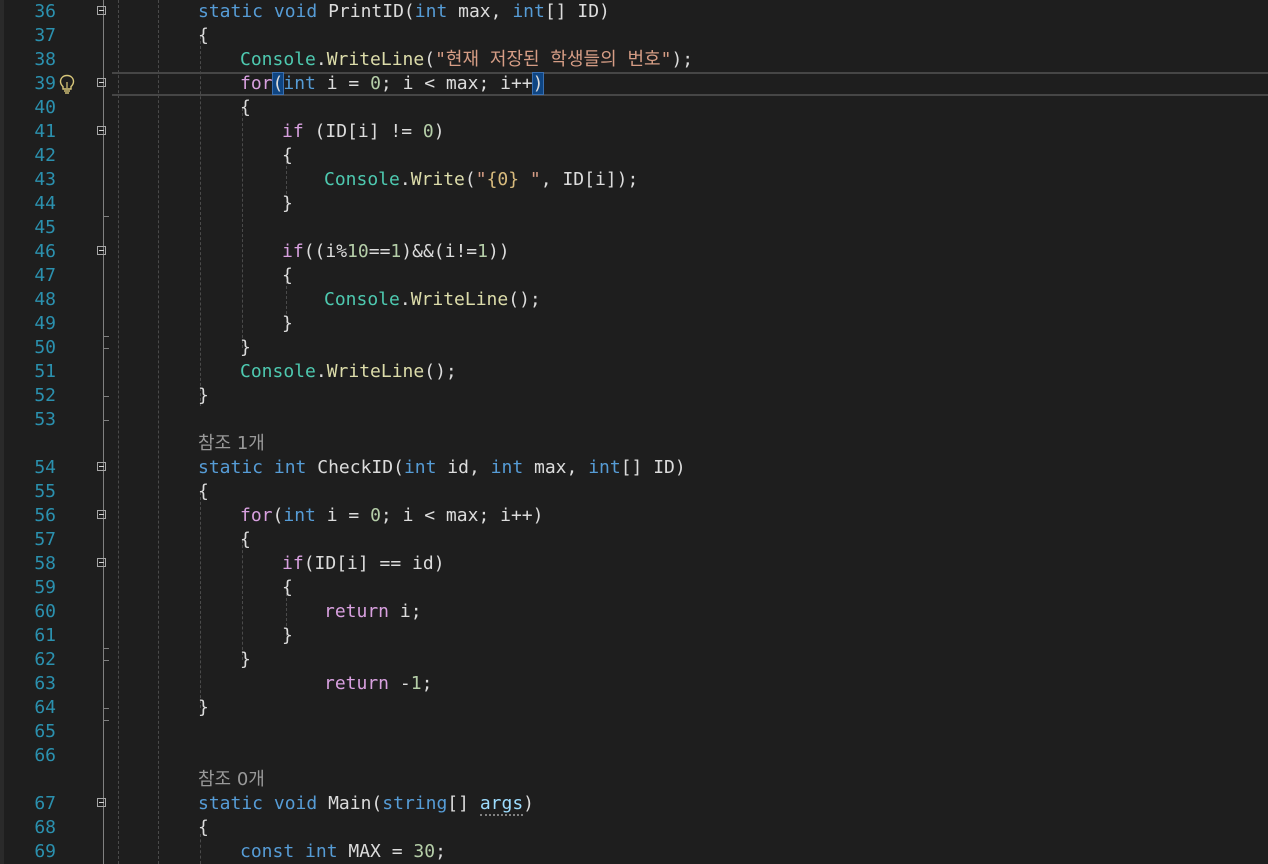 The image size is (1268, 864). I want to click on code-token: MAX =, so click(375, 851).